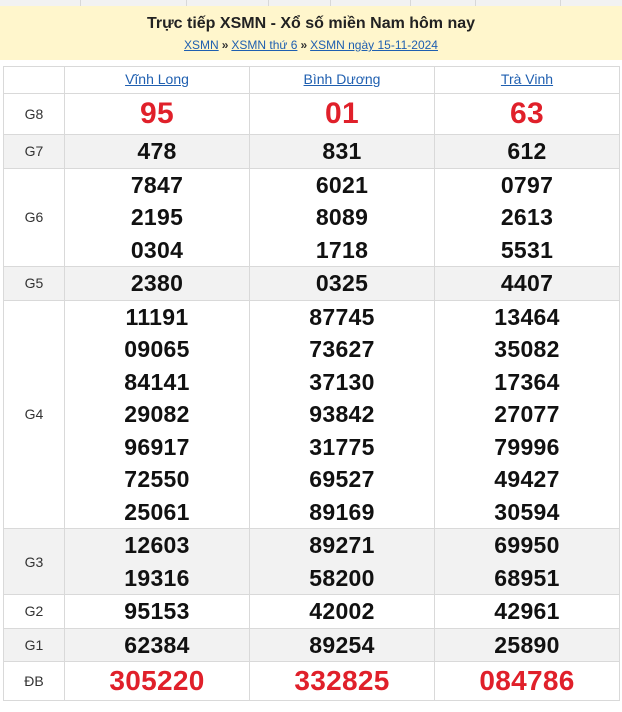 The width and height of the screenshot is (622, 712). I want to click on prize-number: 95153, so click(157, 611).